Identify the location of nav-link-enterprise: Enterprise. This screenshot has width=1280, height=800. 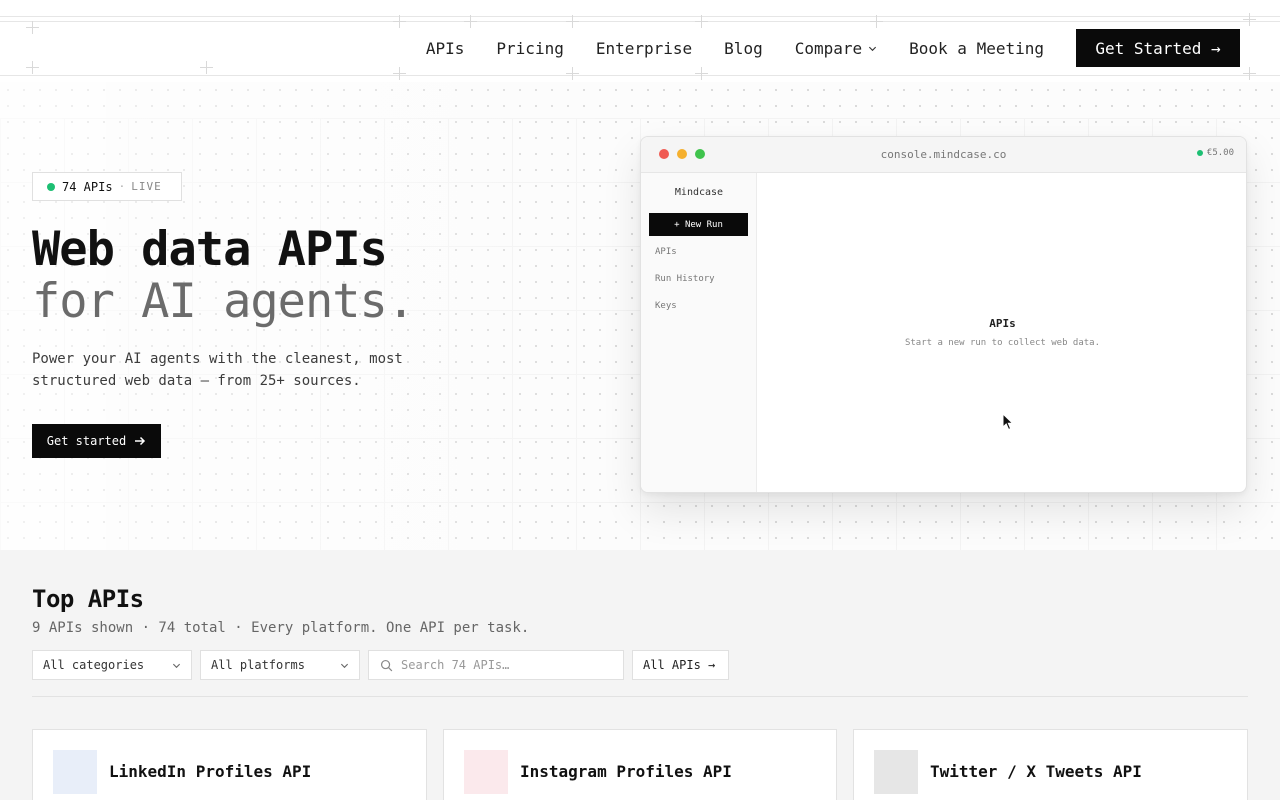
(644, 48).